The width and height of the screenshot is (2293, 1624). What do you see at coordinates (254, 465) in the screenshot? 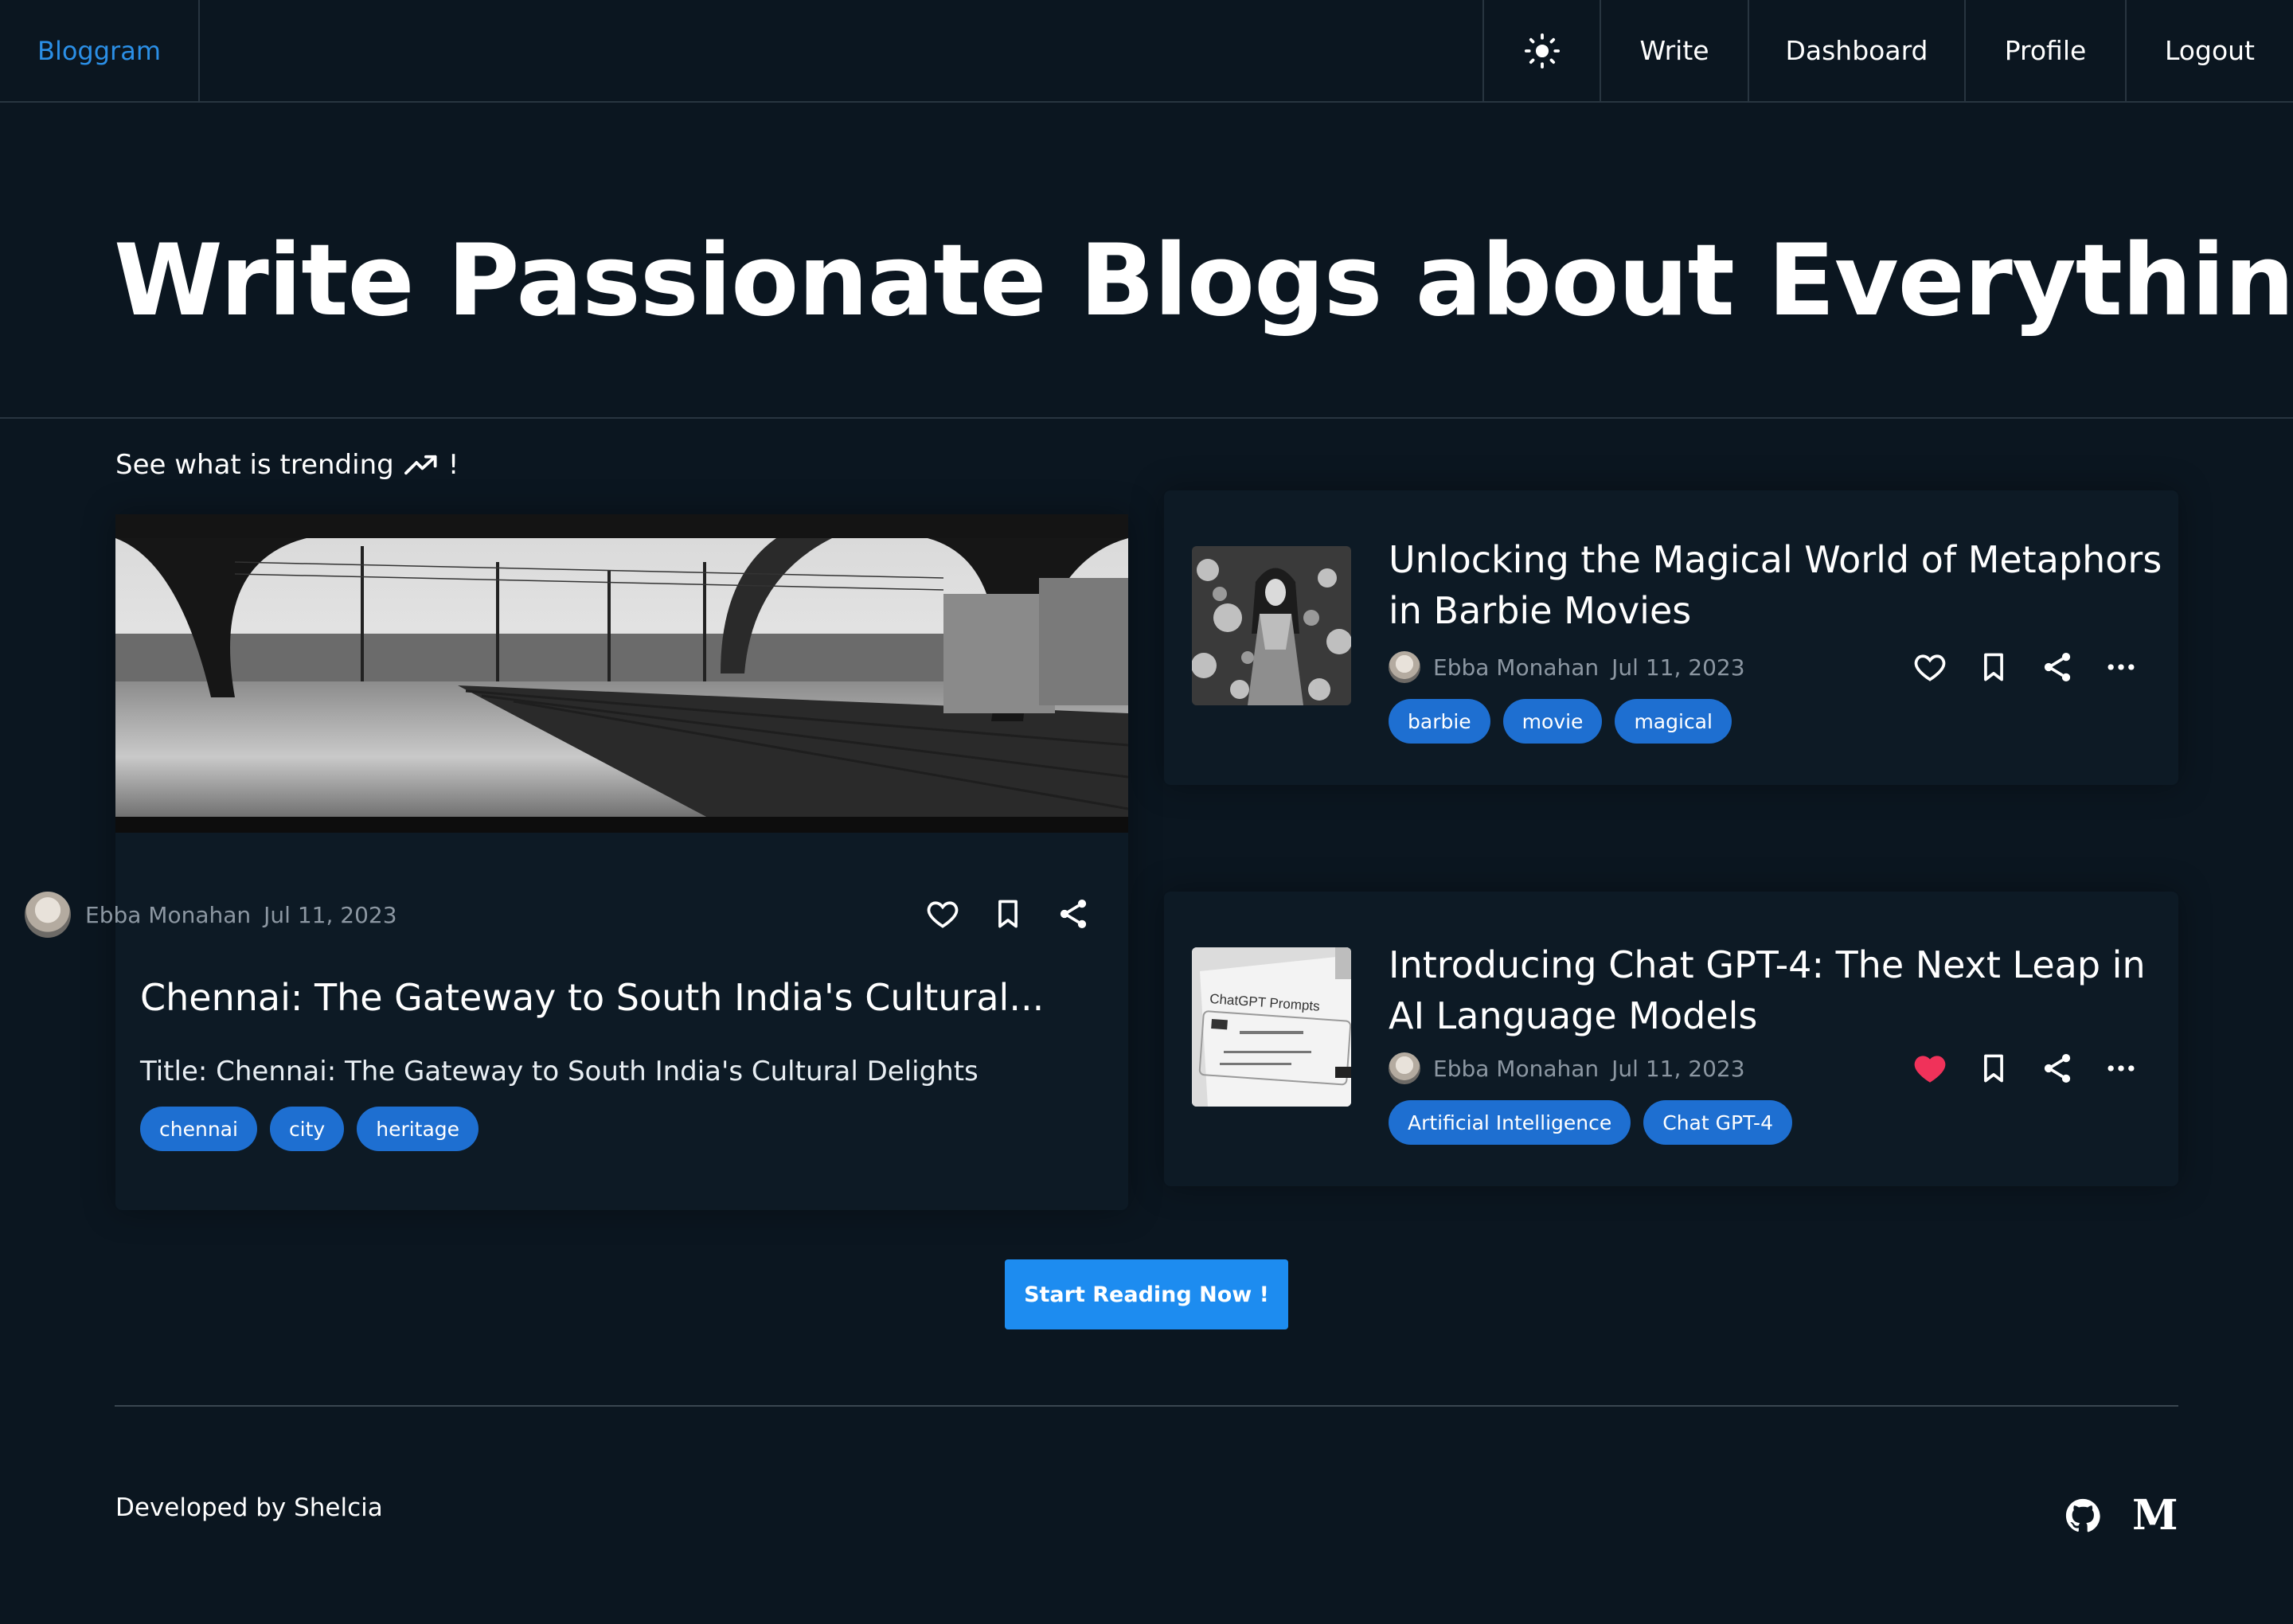
I see `trending-label: See what is trending` at bounding box center [254, 465].